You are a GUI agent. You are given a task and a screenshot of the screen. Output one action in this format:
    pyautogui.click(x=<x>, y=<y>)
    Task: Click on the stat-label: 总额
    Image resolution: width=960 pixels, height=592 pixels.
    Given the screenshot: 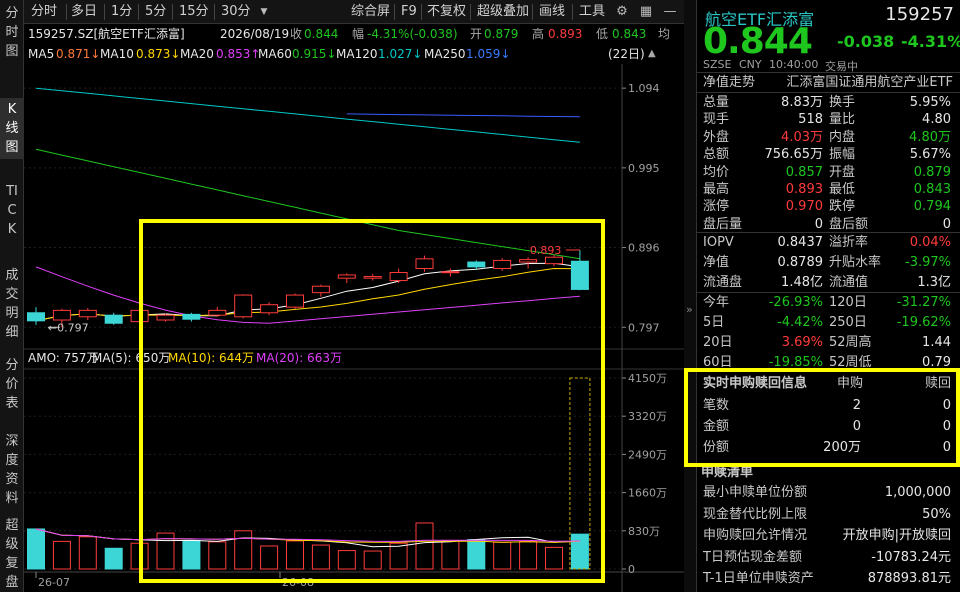 What is the action you would take?
    pyautogui.click(x=716, y=155)
    